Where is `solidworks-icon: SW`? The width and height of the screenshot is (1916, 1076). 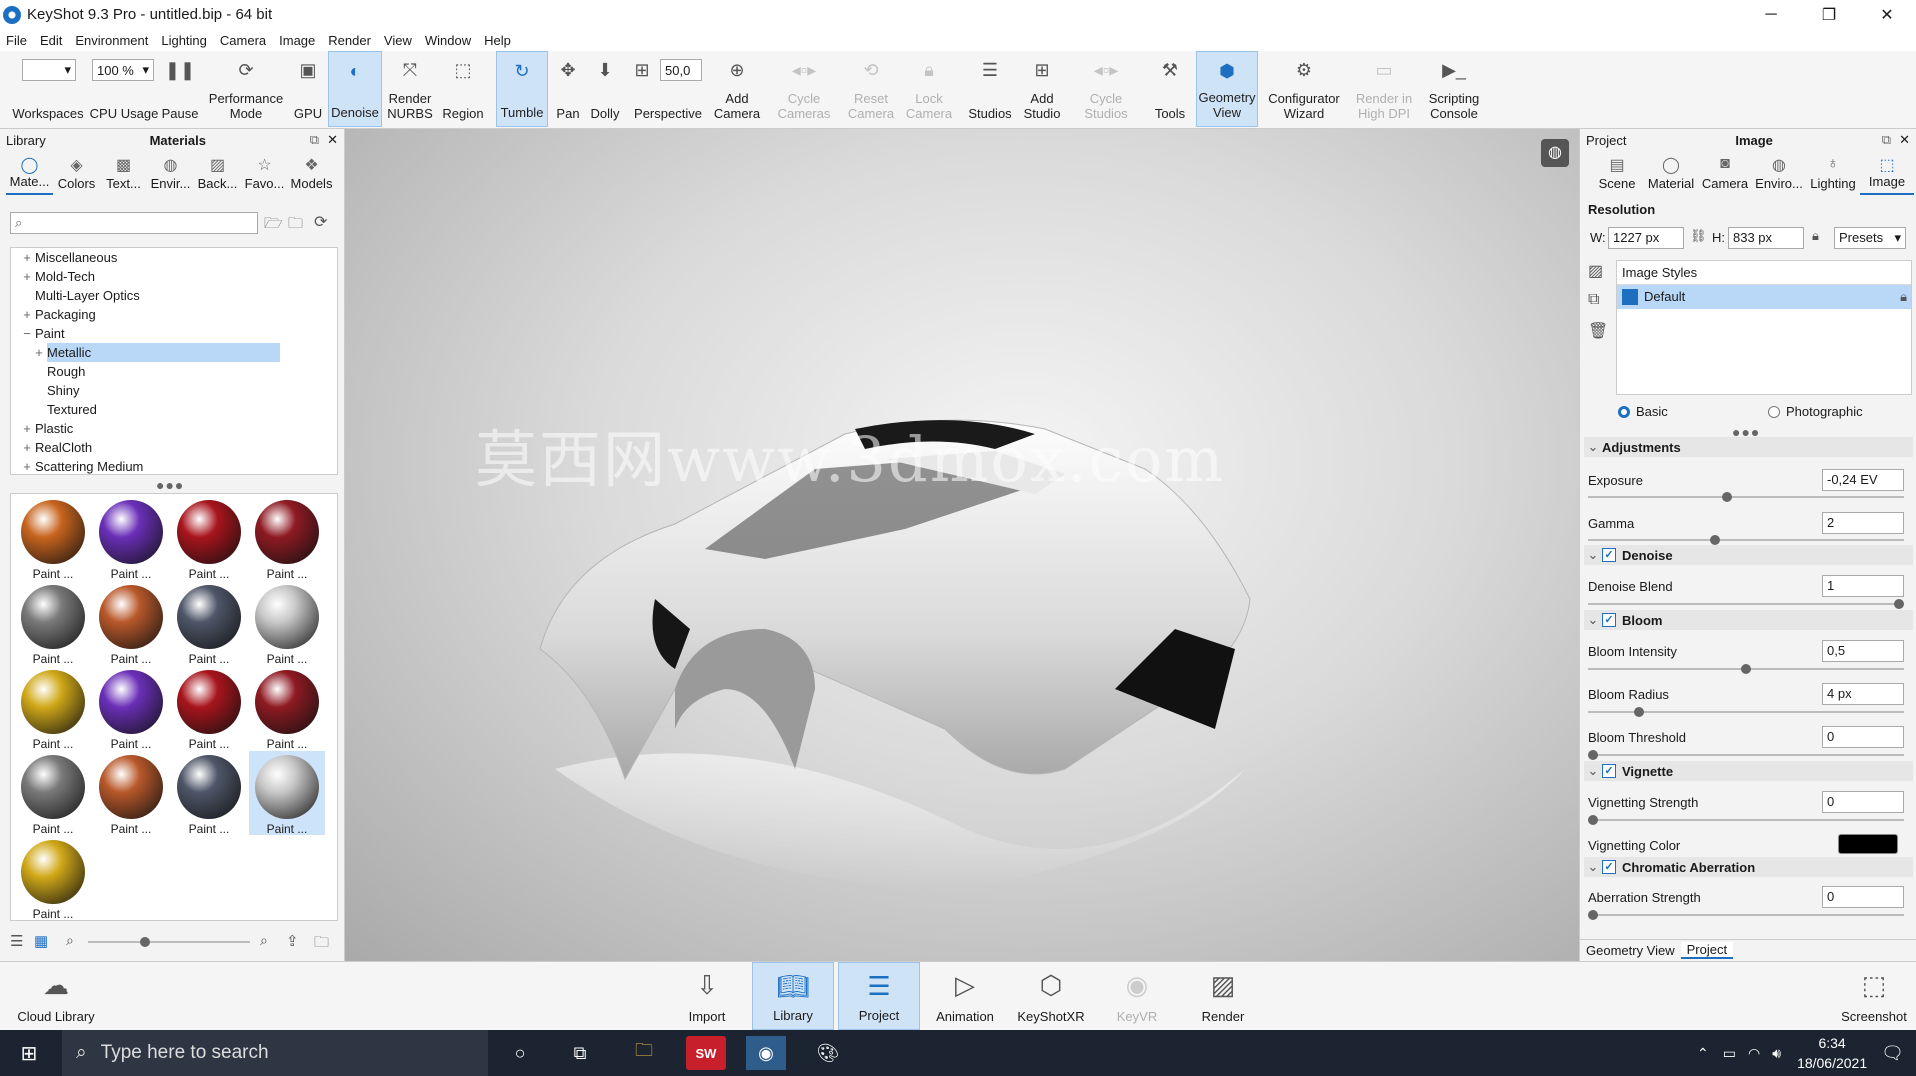 solidworks-icon: SW is located at coordinates (706, 1053).